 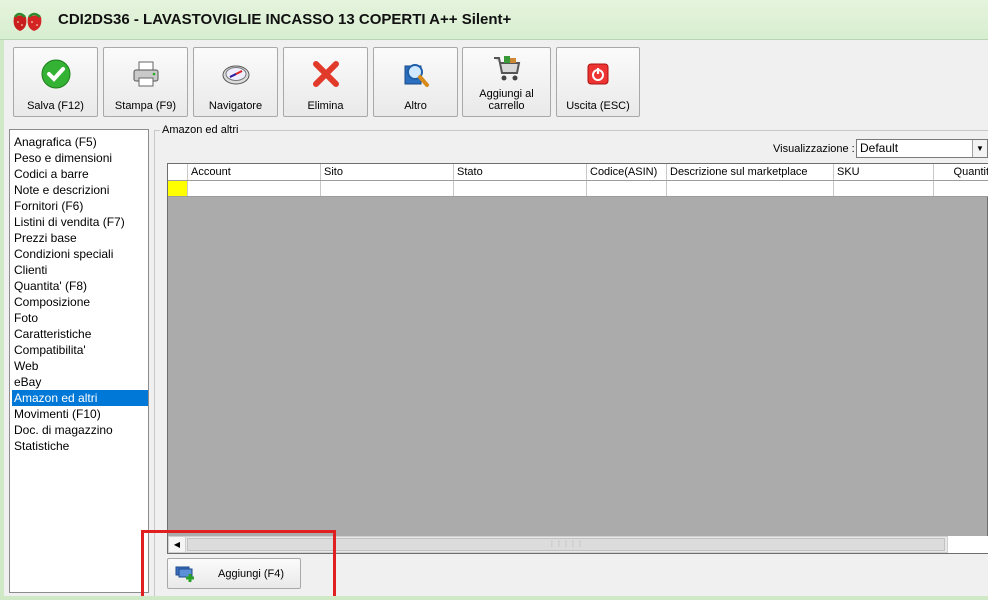 What do you see at coordinates (627, 172) in the screenshot?
I see `column-header-asin: Codice(ASIN)` at bounding box center [627, 172].